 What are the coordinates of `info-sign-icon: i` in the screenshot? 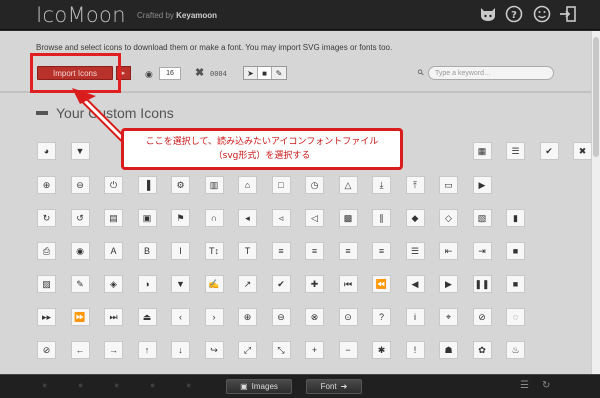 It's located at (415, 317).